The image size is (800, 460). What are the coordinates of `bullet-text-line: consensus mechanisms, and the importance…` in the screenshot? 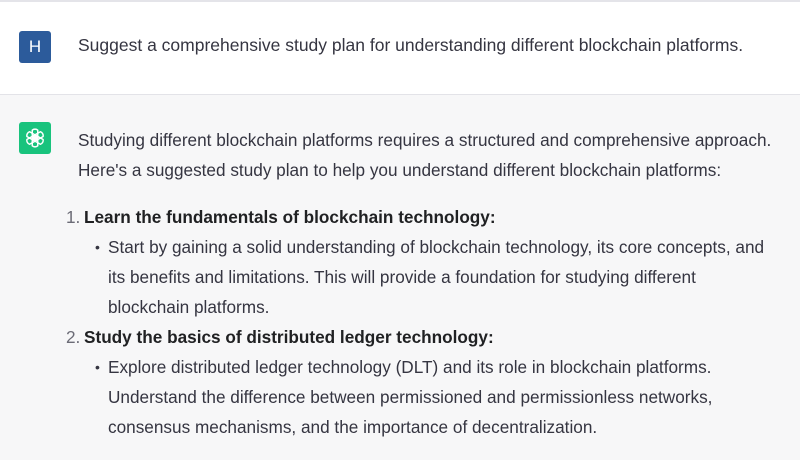 It's located at (353, 427).